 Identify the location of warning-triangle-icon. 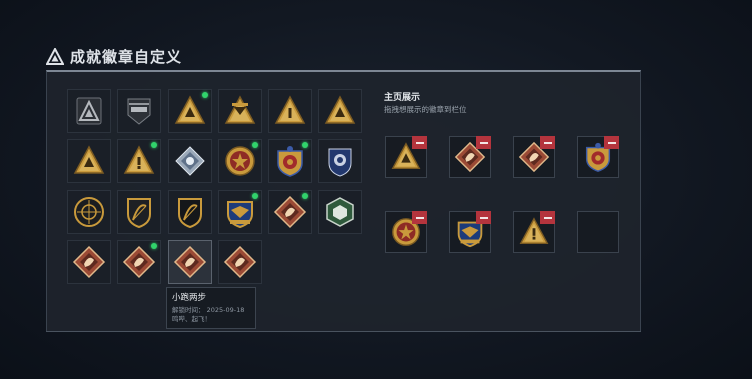
(55, 56).